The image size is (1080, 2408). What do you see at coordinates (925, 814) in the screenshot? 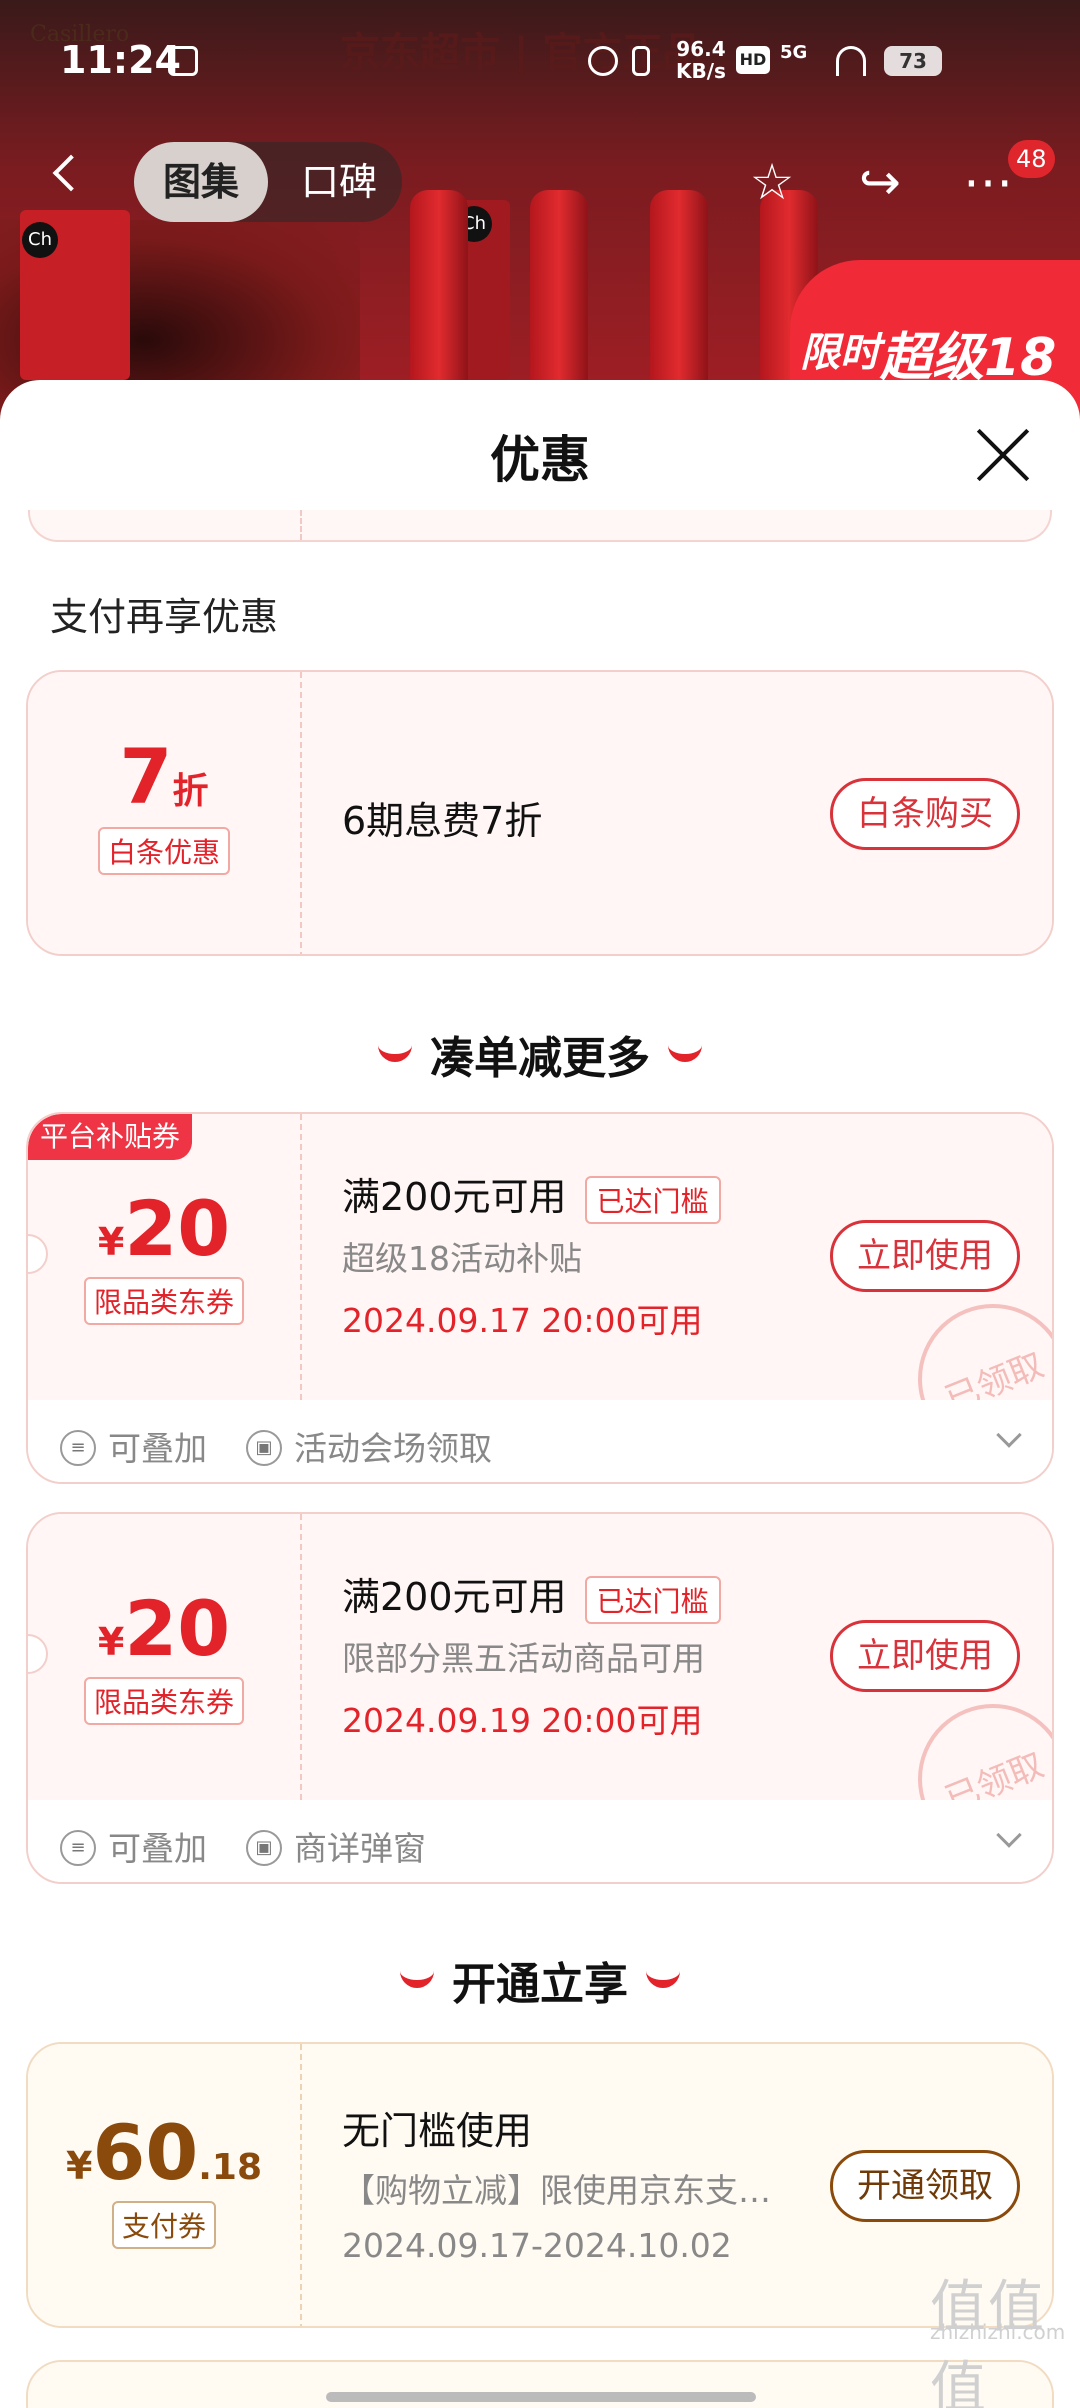
I see `baitiao-buy-button: 白条购买` at bounding box center [925, 814].